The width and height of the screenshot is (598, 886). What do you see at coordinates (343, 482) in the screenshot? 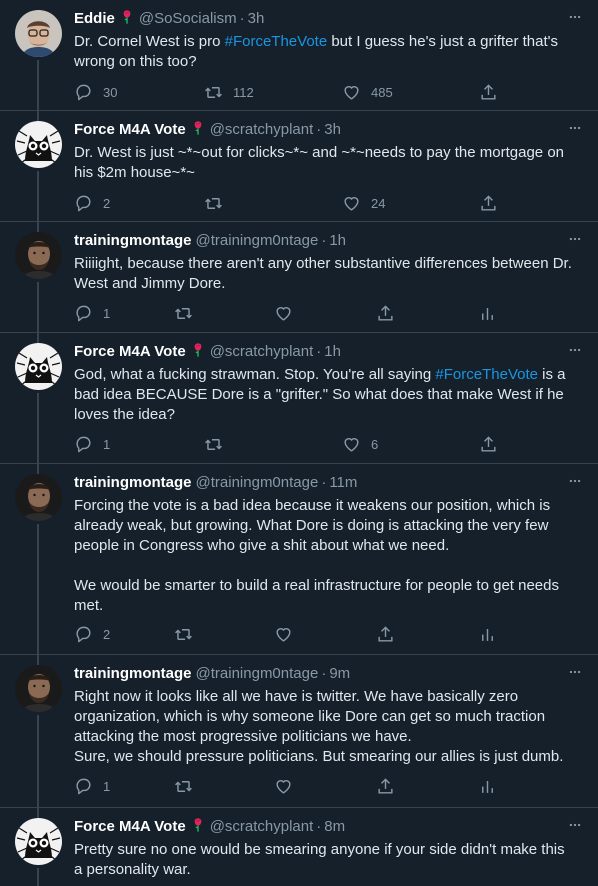
I see `timestamp: 11m` at bounding box center [343, 482].